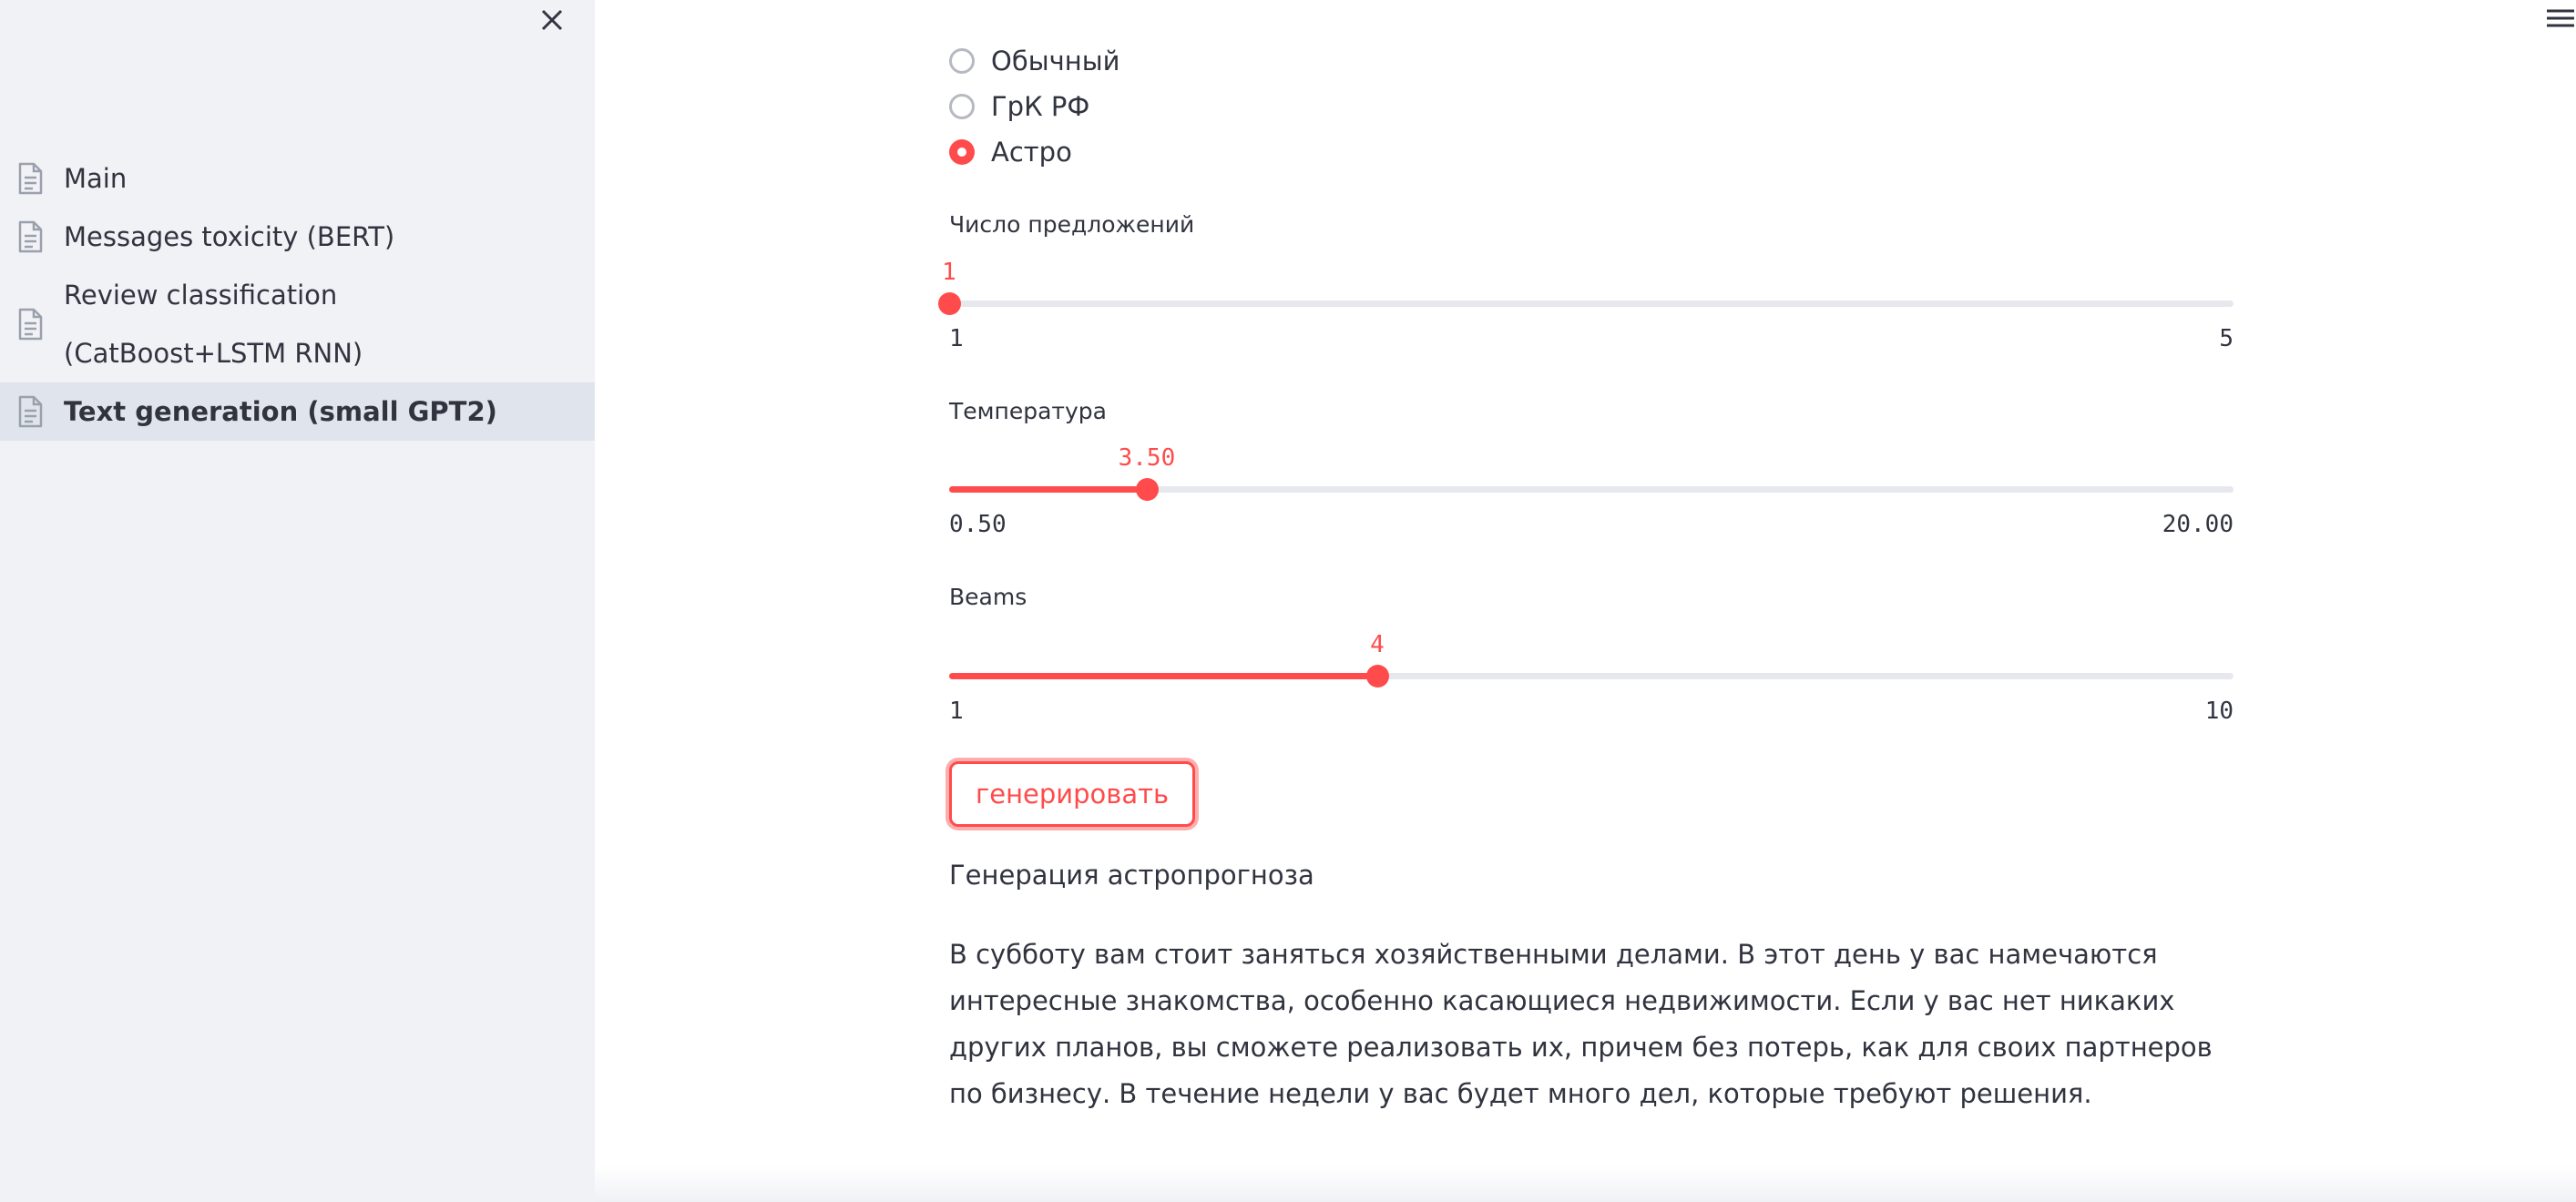 The image size is (2576, 1202). I want to click on hamburger-menu-icon, so click(2560, 18).